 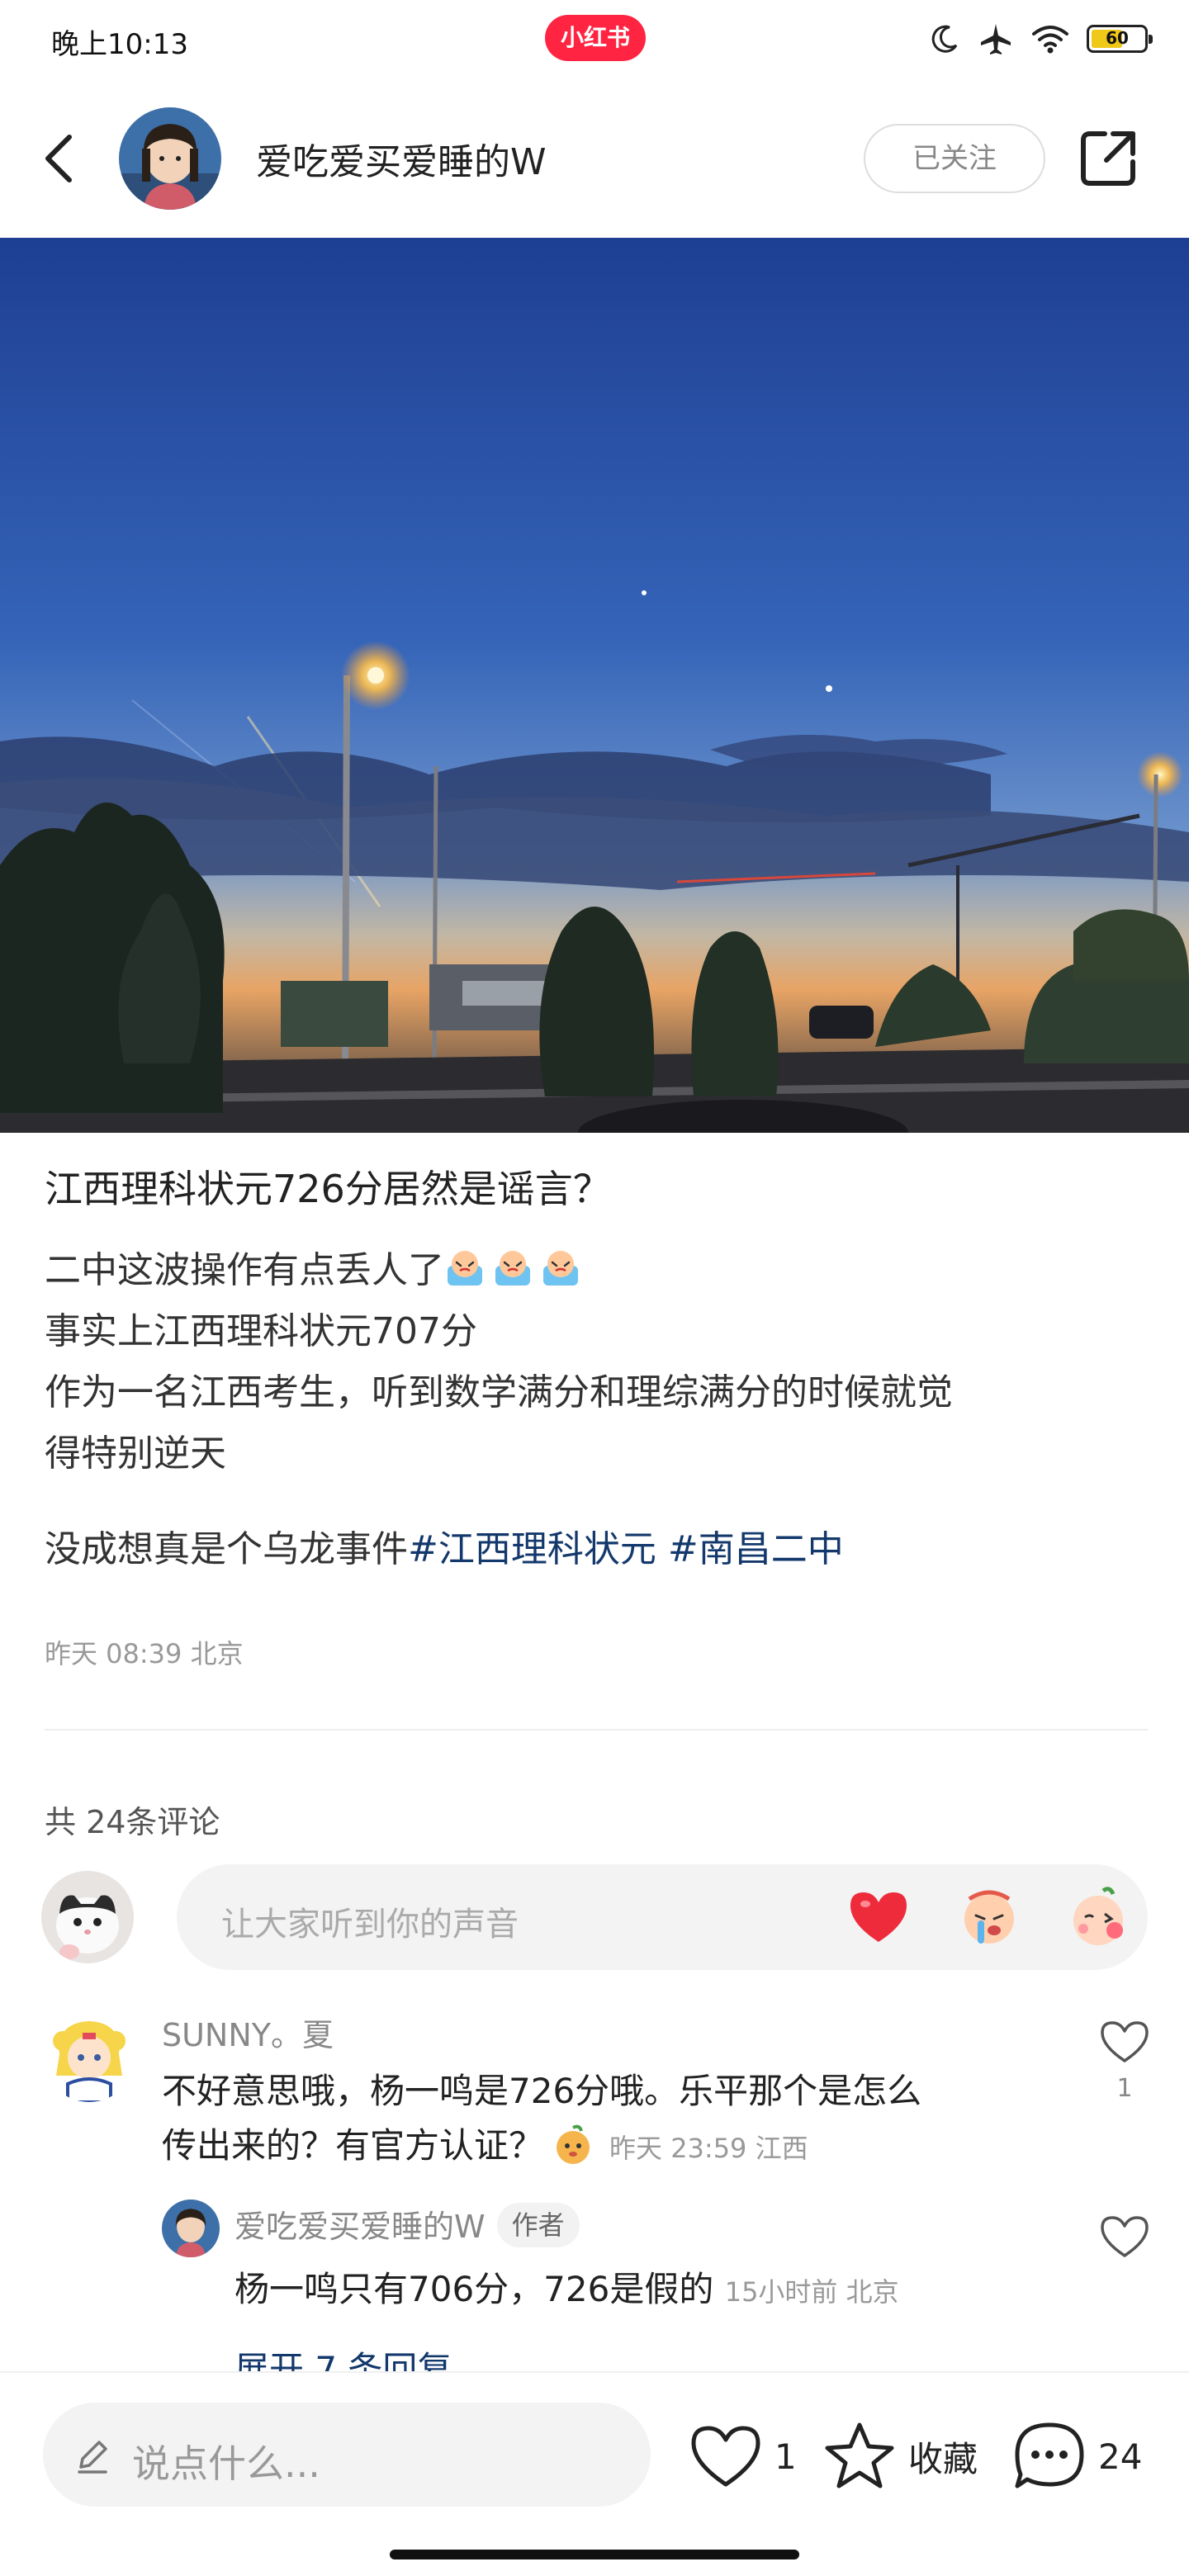 I want to click on heart-emoji-icon, so click(x=878, y=1917).